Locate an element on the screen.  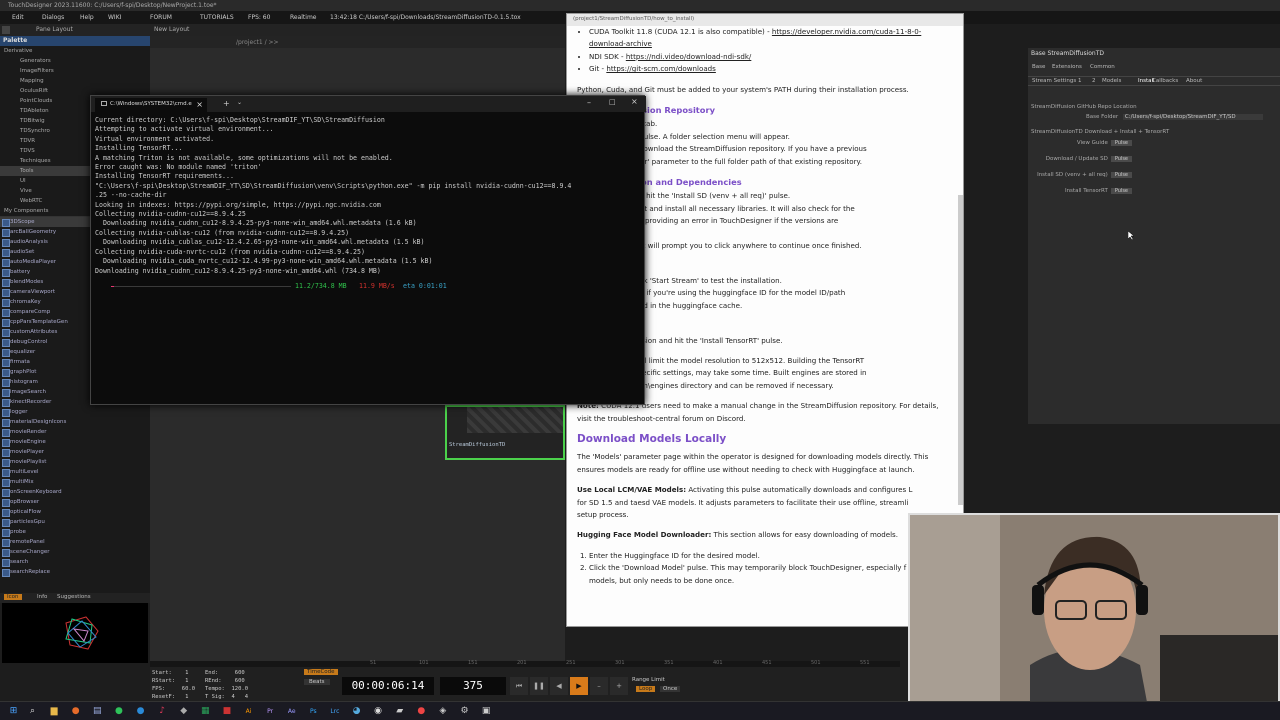
component-item: sceneChanger is located at coordinates (75, 552).